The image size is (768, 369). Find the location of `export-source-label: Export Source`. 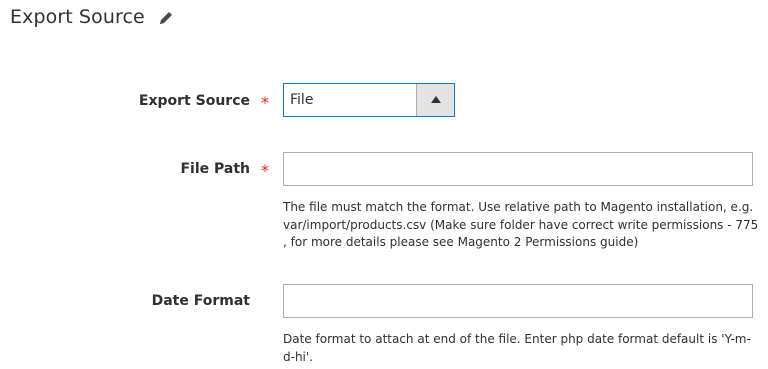

export-source-label: Export Source is located at coordinates (194, 101).